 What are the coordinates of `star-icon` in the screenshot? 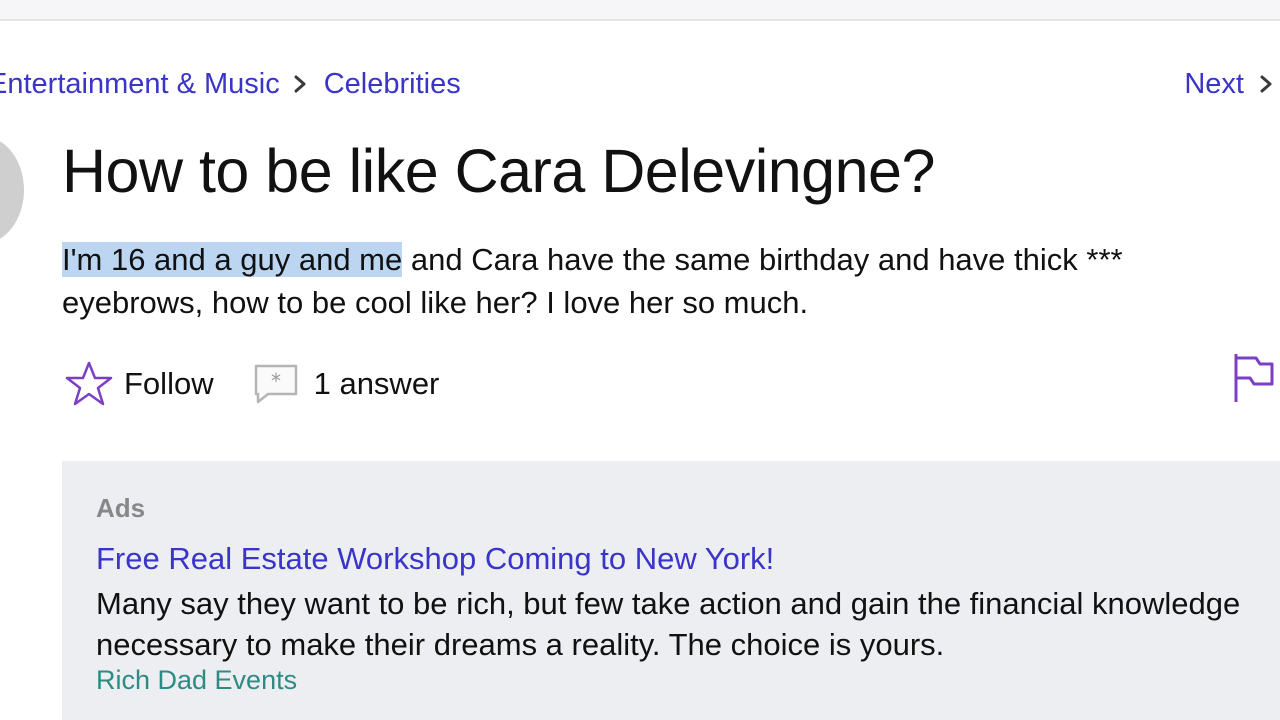 It's located at (89, 383).